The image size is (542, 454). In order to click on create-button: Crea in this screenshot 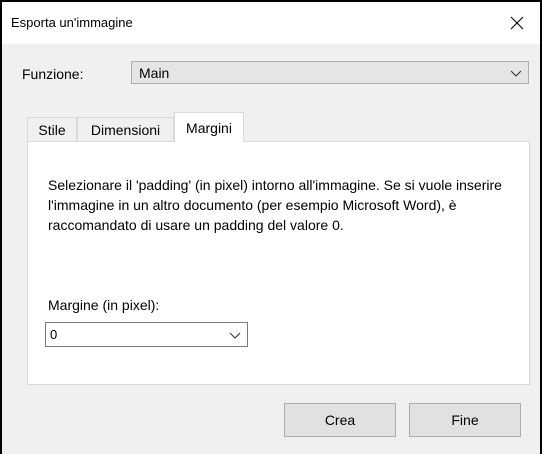, I will do `click(340, 420)`.